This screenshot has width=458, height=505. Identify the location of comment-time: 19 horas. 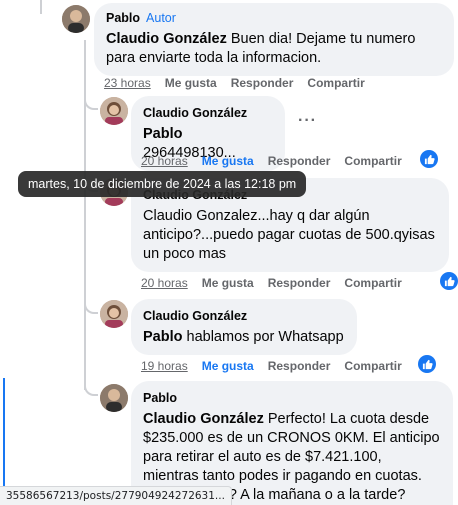
(164, 366).